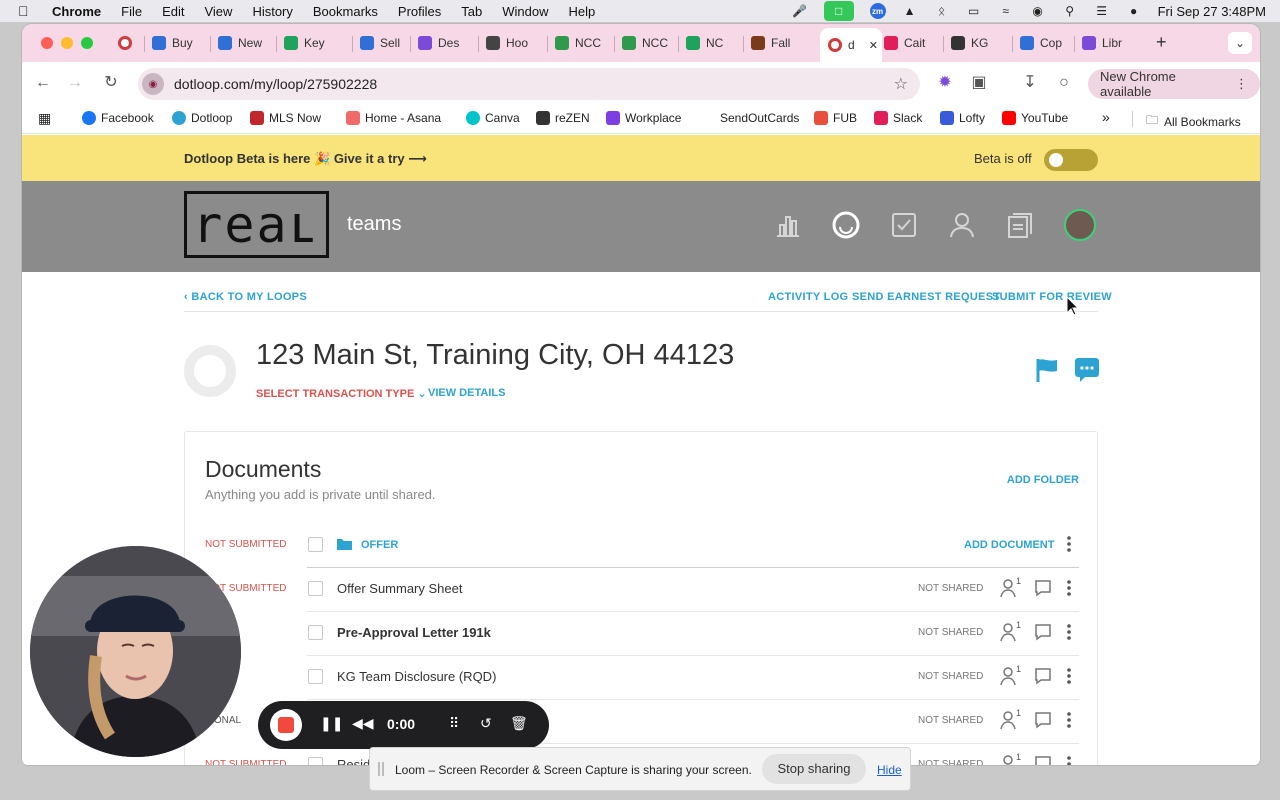  What do you see at coordinates (345, 11) in the screenshot?
I see `menu-bookmarks: Bookmarks` at bounding box center [345, 11].